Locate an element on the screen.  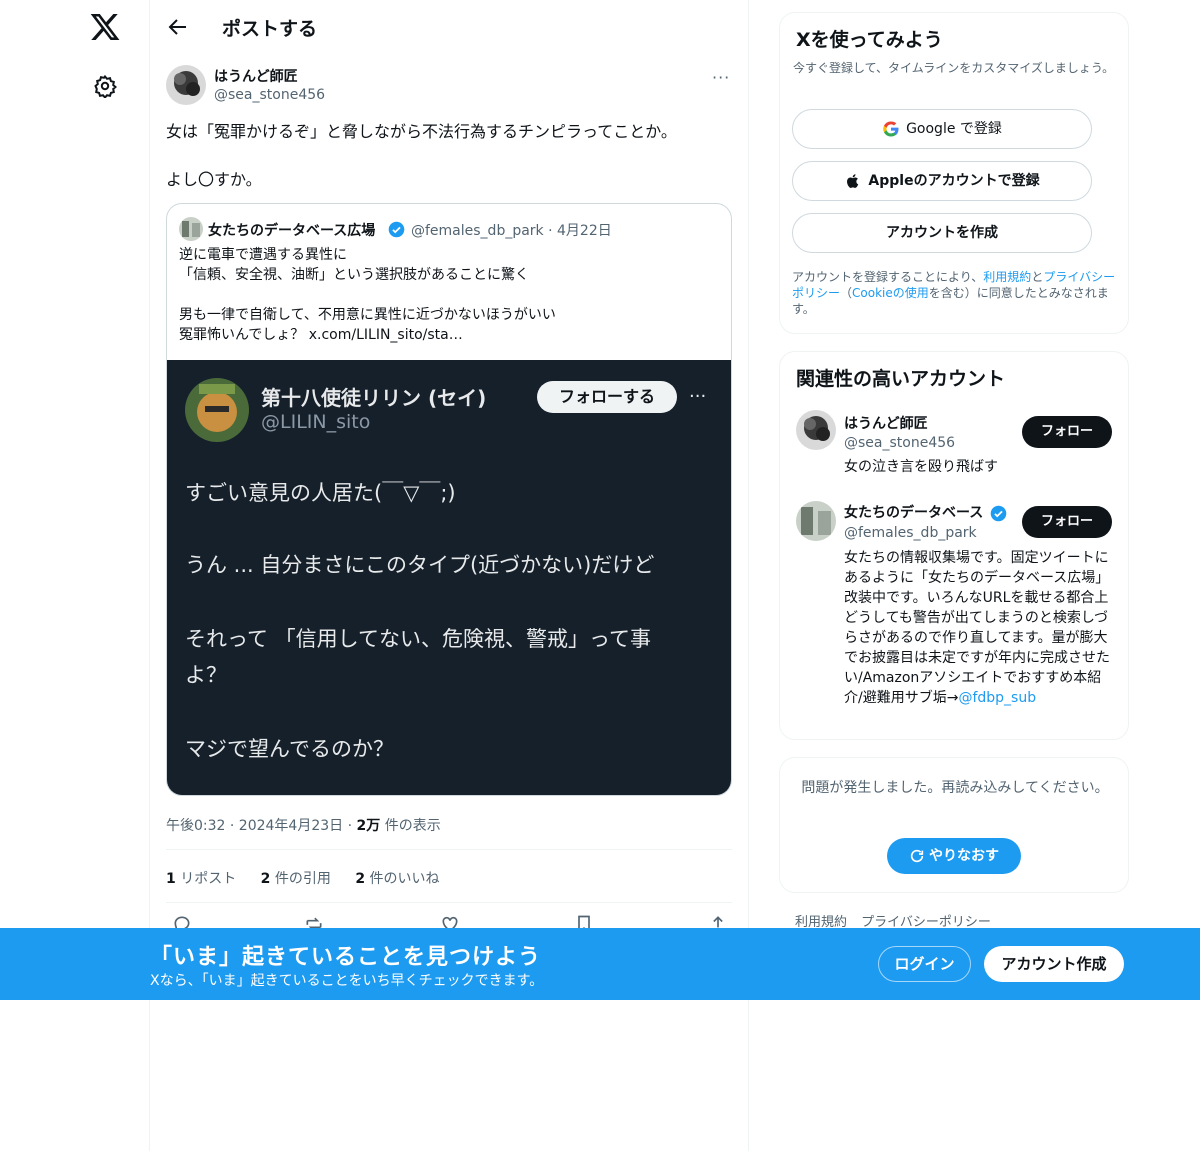
quotes-stat: 2 件の引用 is located at coordinates (296, 879).